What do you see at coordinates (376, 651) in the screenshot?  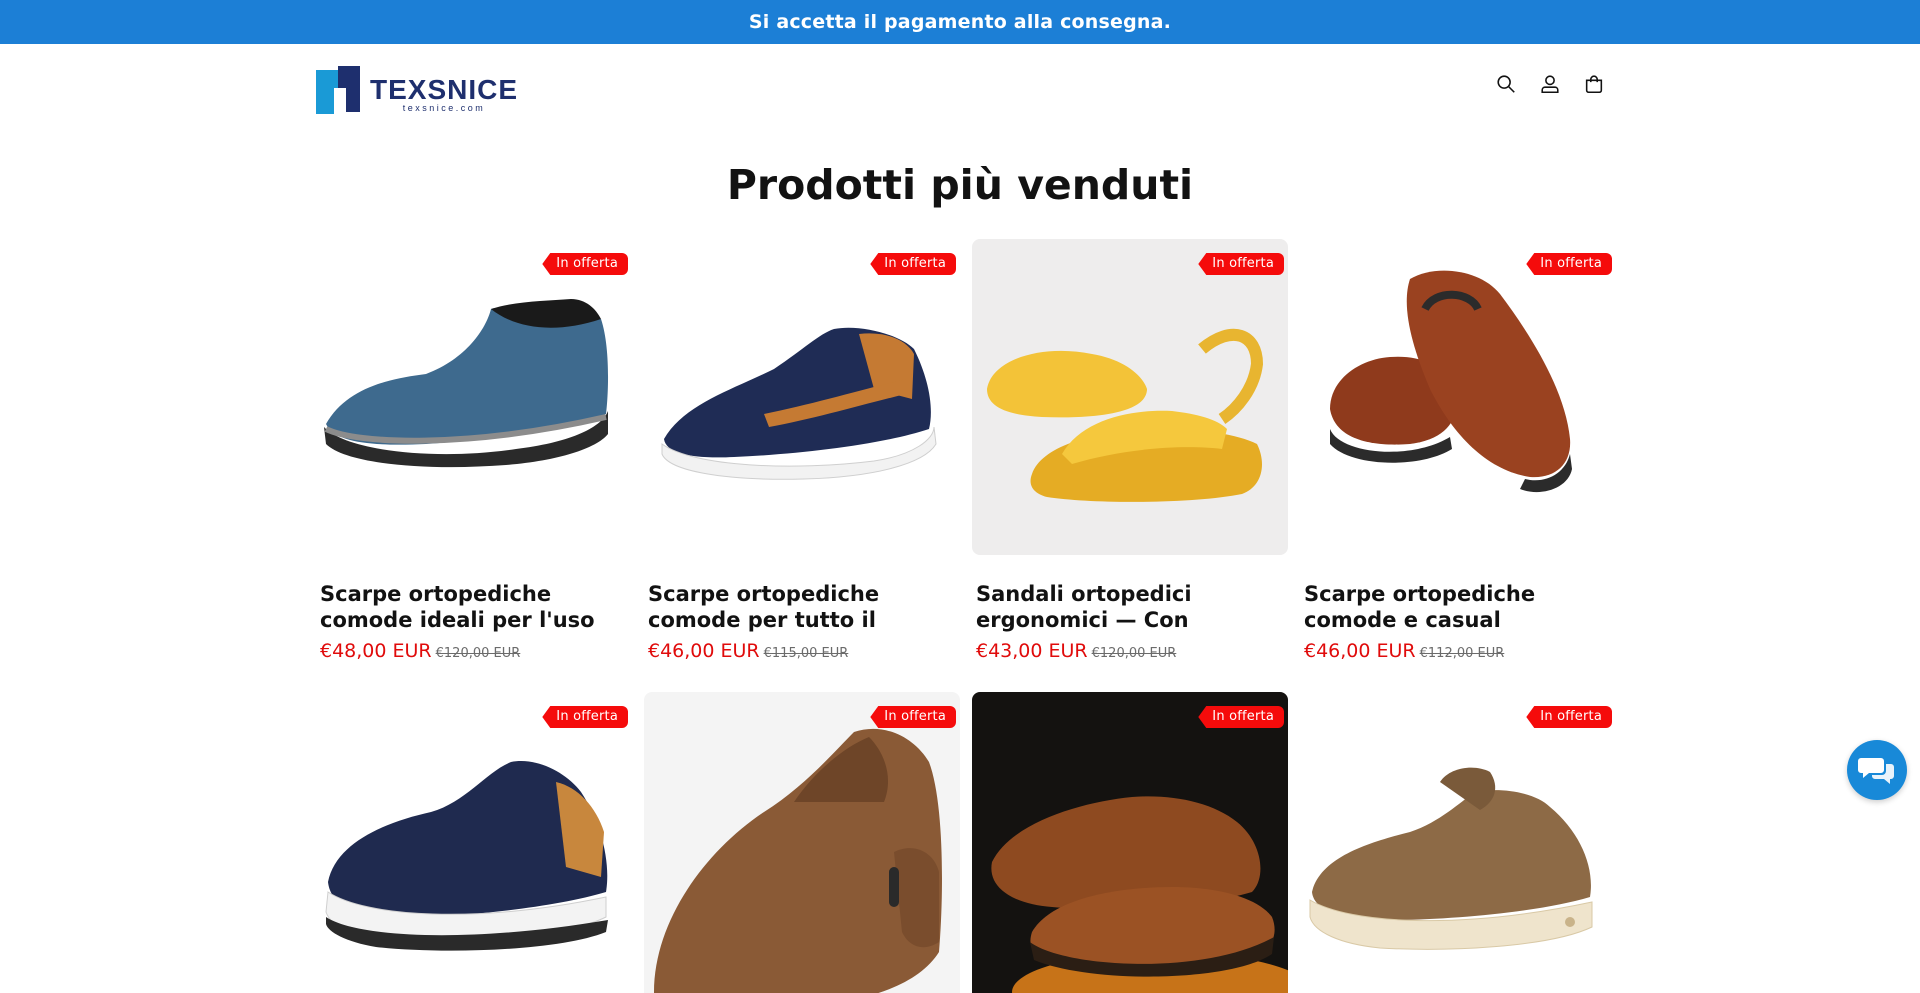 I see `sale-price: €48,00 EUR` at bounding box center [376, 651].